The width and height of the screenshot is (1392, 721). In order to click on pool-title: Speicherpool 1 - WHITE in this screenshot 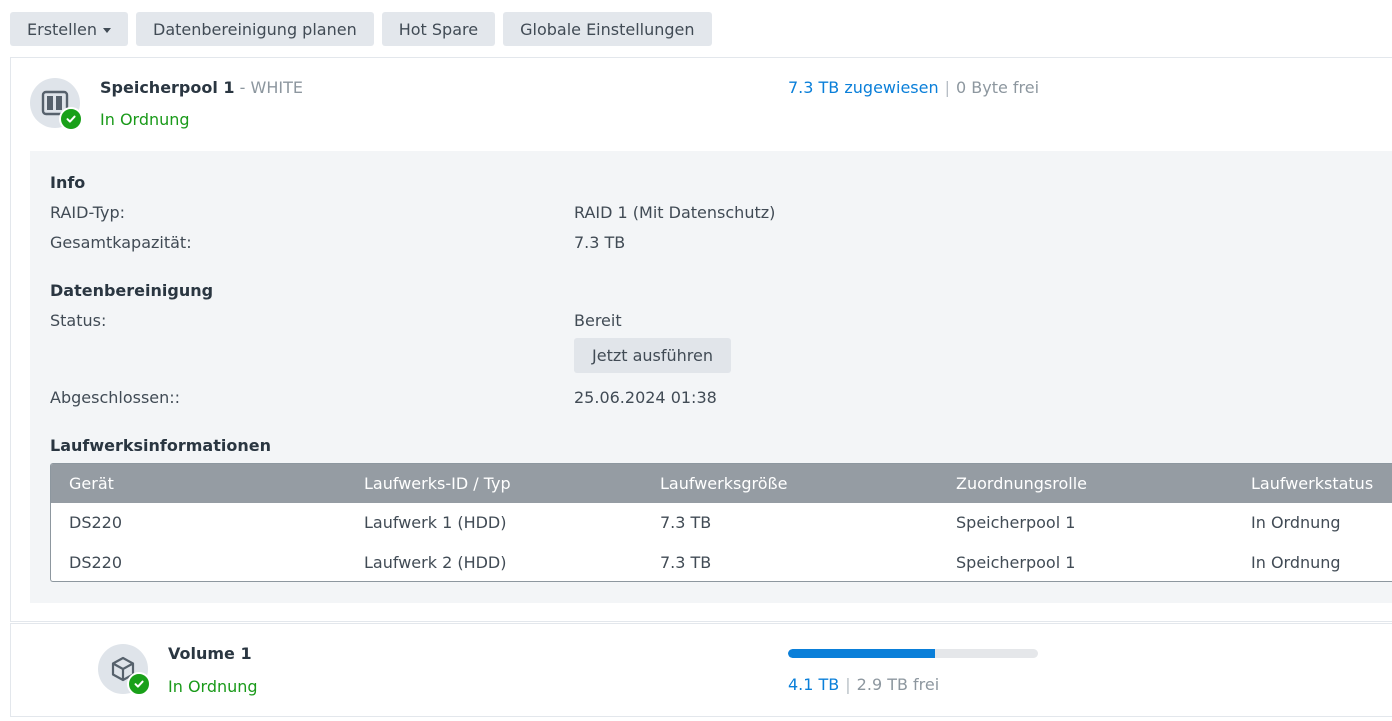, I will do `click(201, 87)`.